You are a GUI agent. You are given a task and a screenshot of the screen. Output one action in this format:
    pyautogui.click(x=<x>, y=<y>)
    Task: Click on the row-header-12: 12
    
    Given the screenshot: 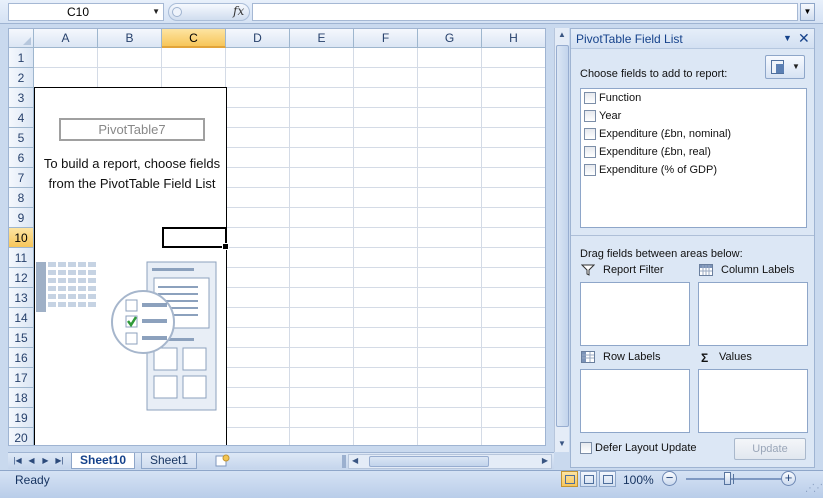 What is the action you would take?
    pyautogui.click(x=21, y=278)
    